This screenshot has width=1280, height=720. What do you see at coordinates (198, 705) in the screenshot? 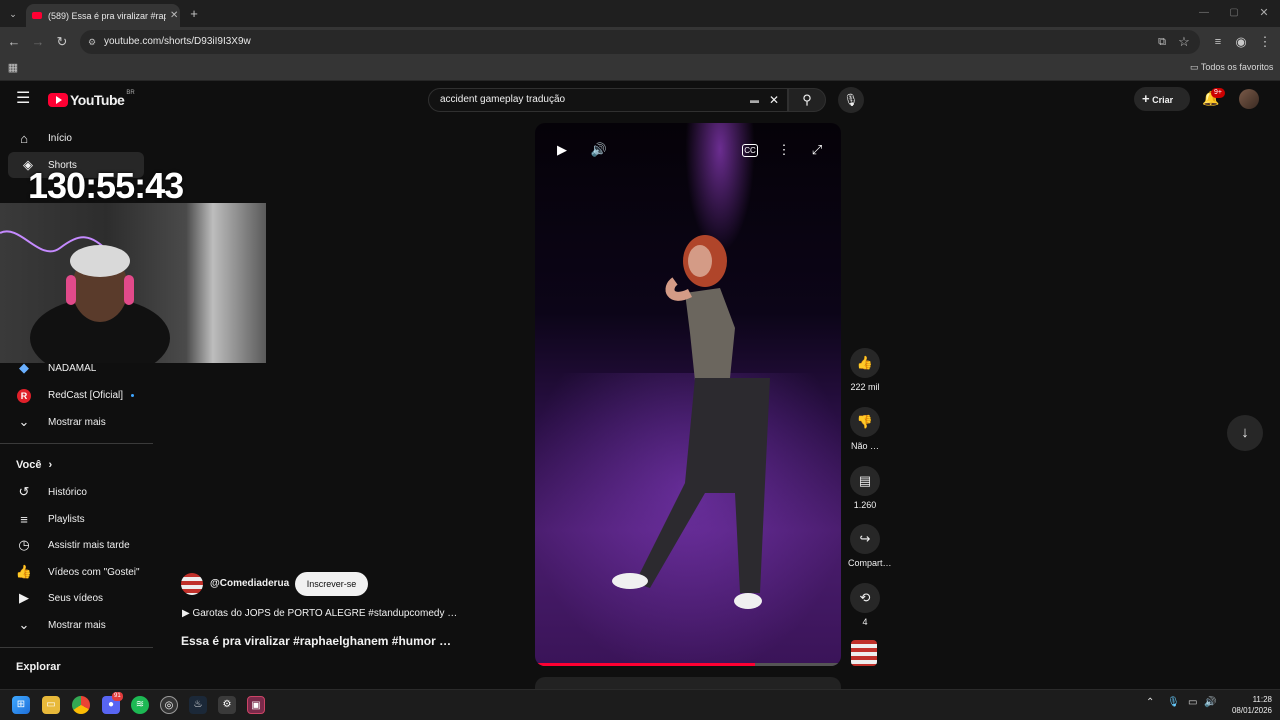
I see `steam-icon: ♨` at bounding box center [198, 705].